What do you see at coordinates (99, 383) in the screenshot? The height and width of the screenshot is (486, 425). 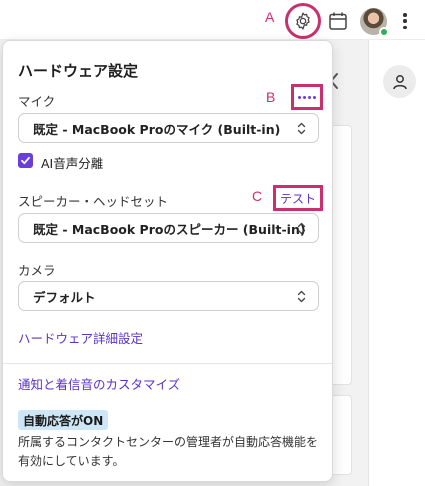 I see `notifications-ringtone-link: 通知と着信音のカスタマイズ` at bounding box center [99, 383].